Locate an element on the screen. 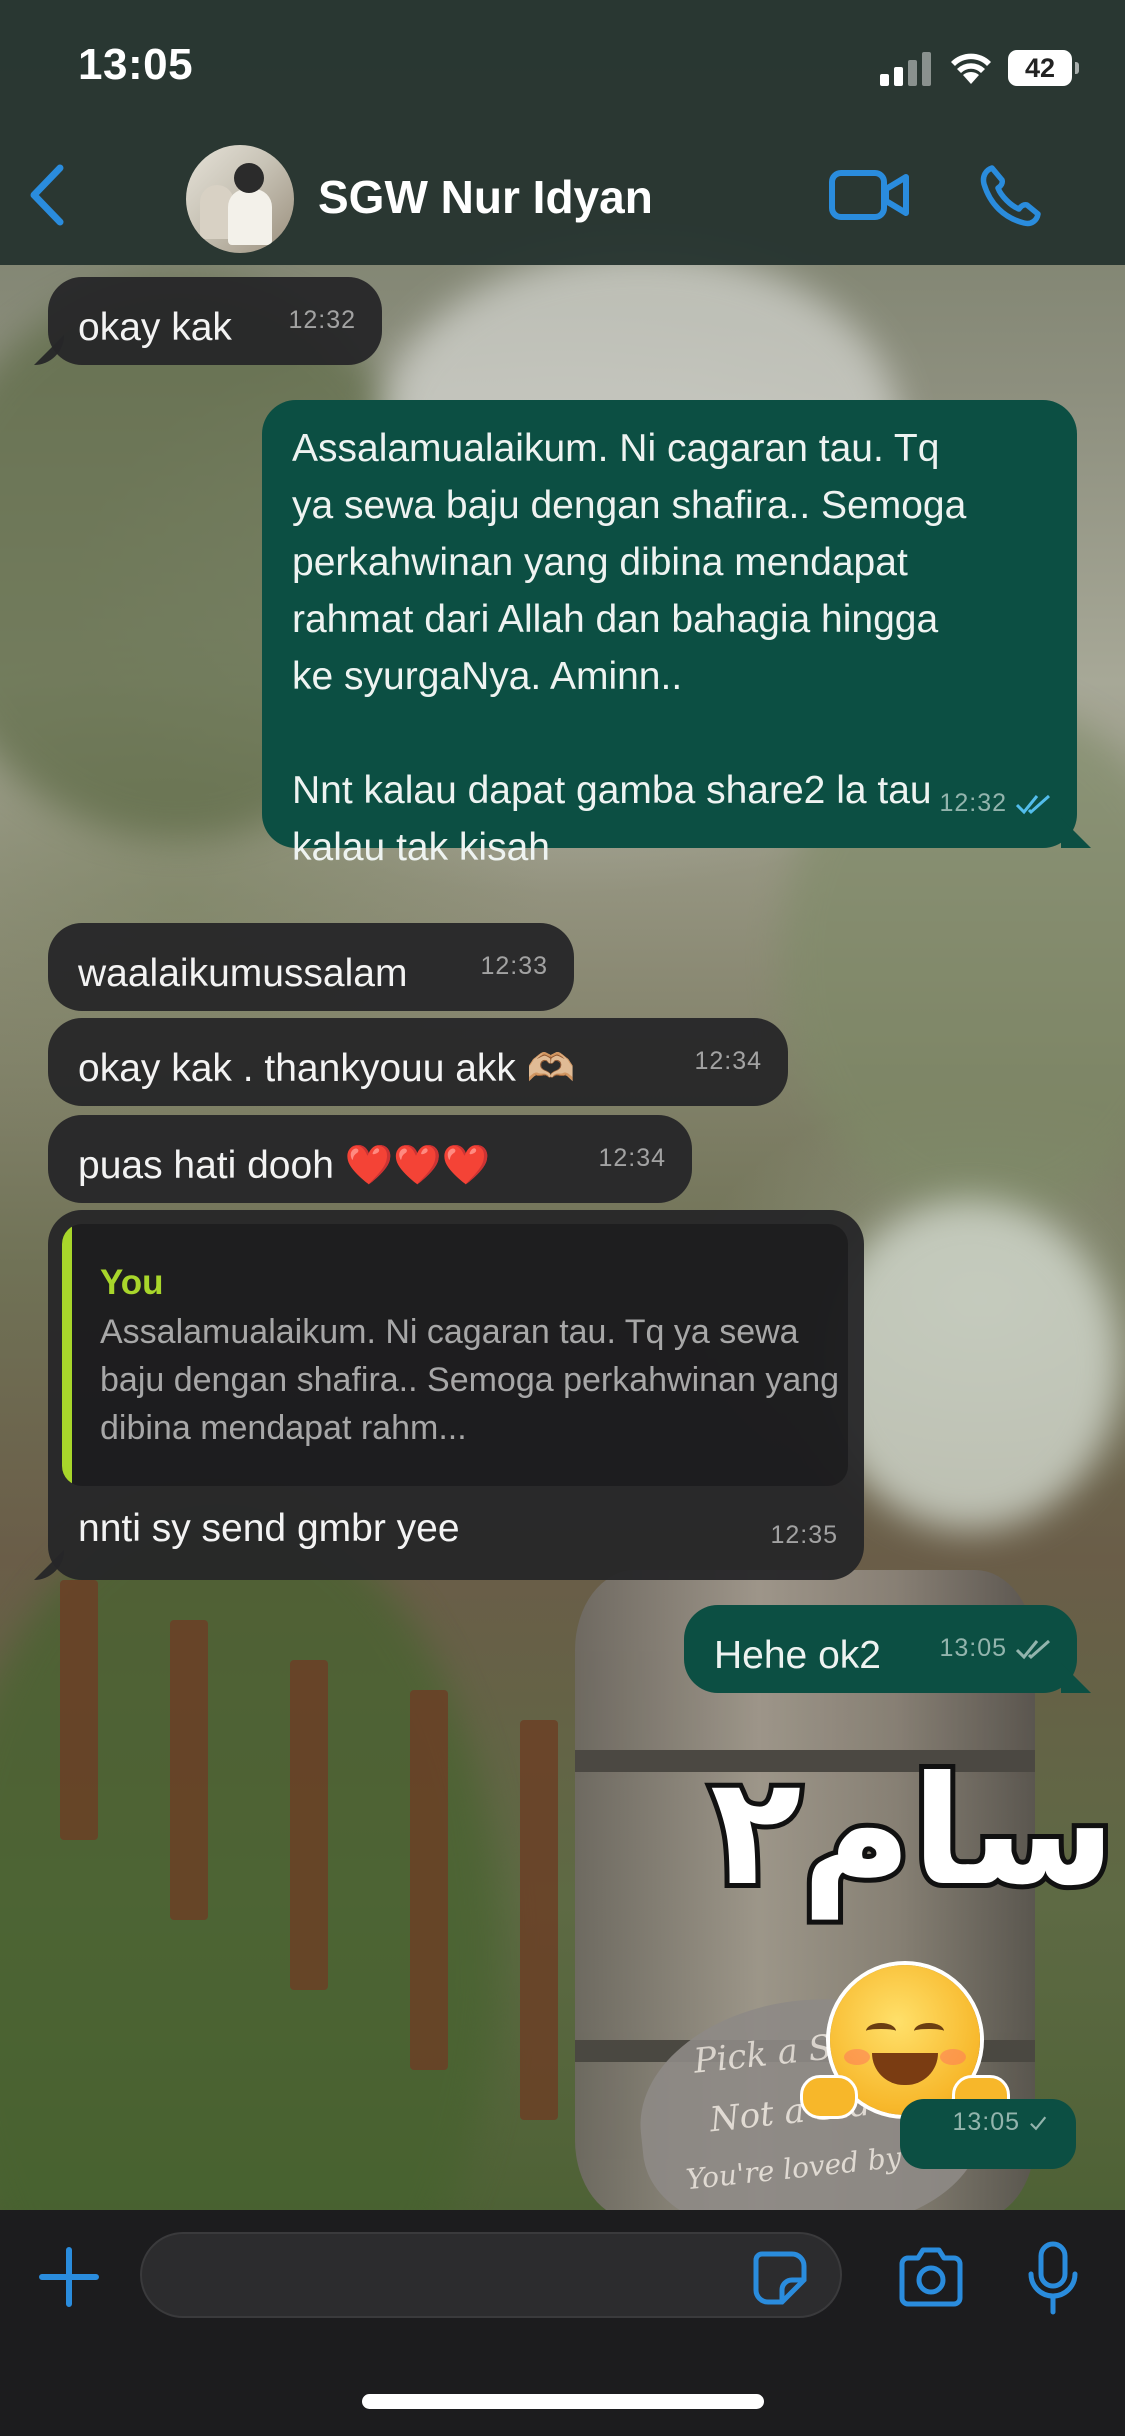  quote-accent-bar is located at coordinates (67, 1355).